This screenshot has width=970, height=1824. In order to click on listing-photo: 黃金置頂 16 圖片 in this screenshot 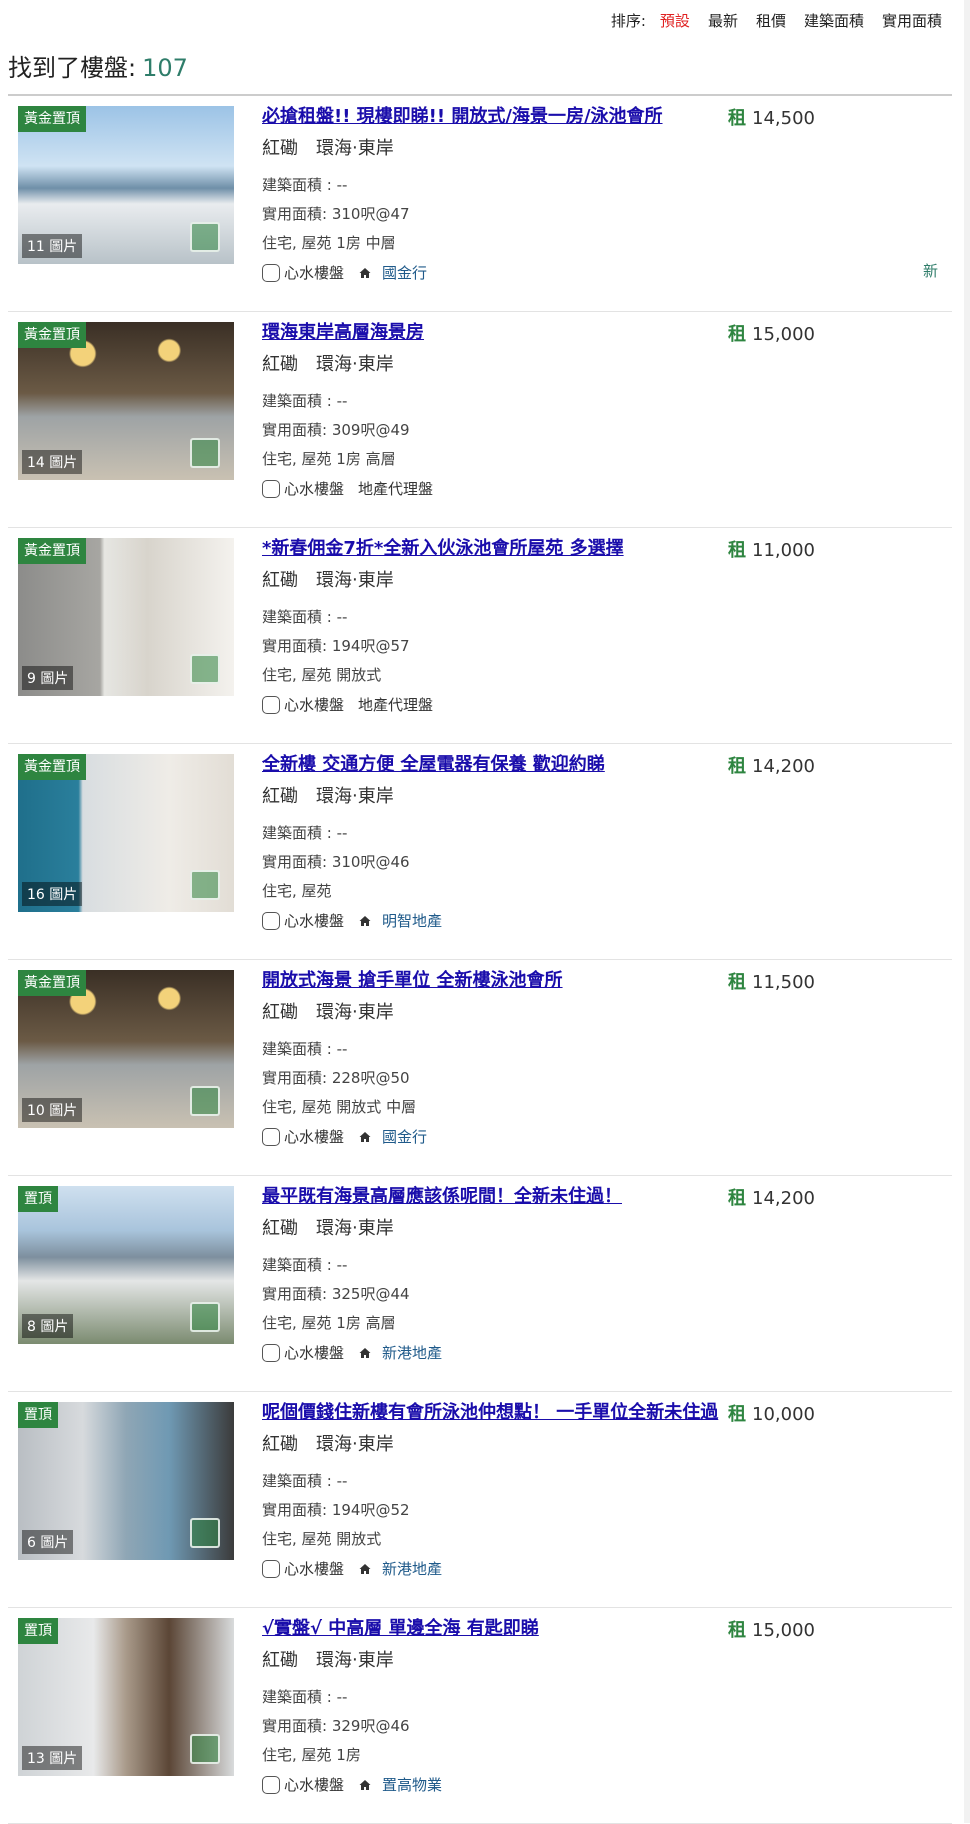, I will do `click(126, 833)`.